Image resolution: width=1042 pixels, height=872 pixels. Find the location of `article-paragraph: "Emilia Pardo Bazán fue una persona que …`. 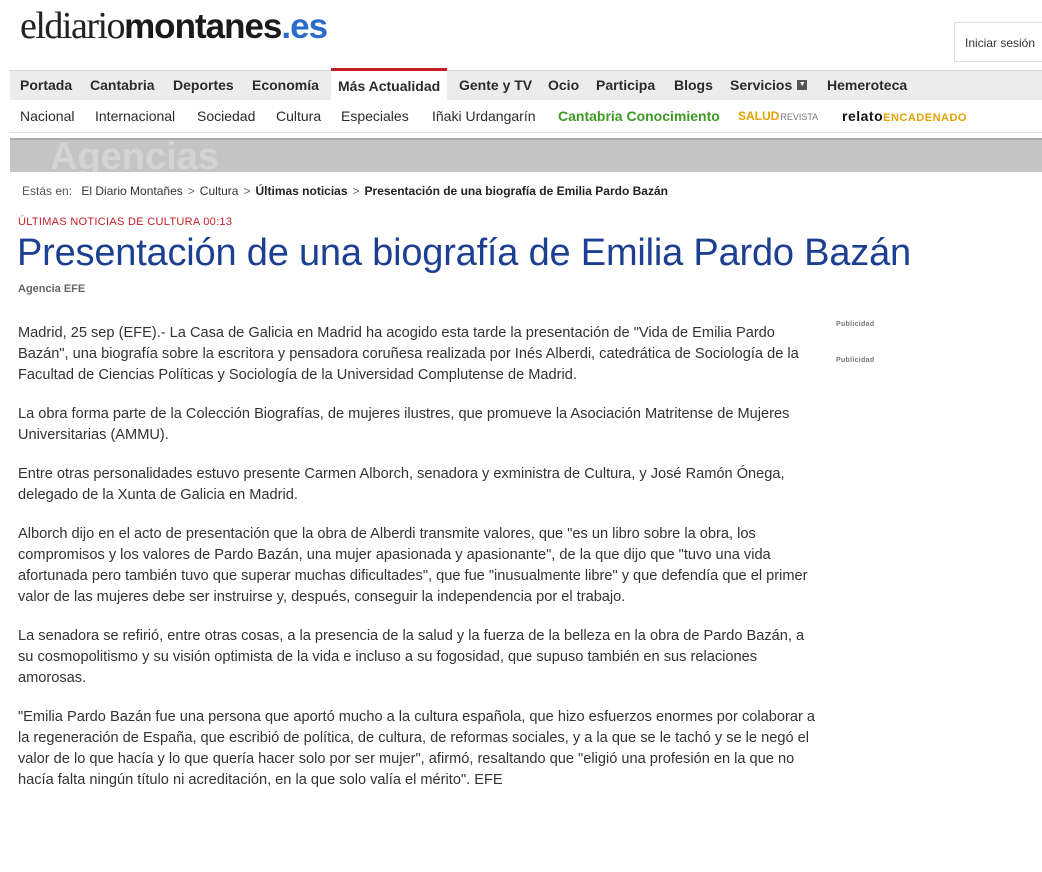

article-paragraph: "Emilia Pardo Bazán fue una persona que … is located at coordinates (416, 748).